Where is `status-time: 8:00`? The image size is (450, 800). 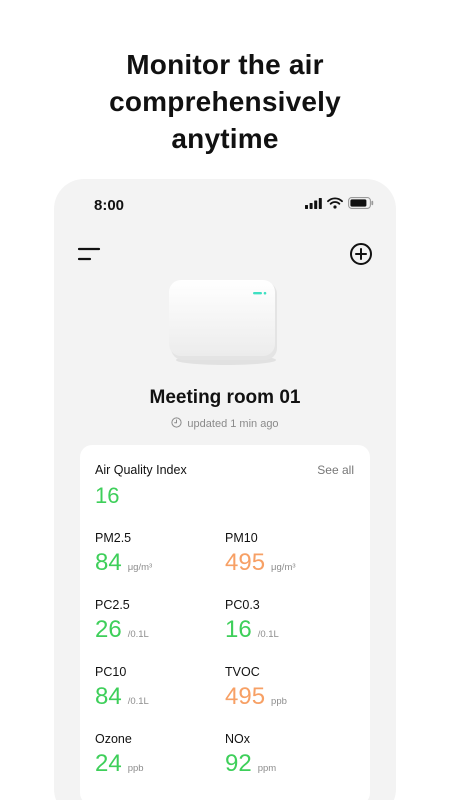
status-time: 8:00 is located at coordinates (109, 205).